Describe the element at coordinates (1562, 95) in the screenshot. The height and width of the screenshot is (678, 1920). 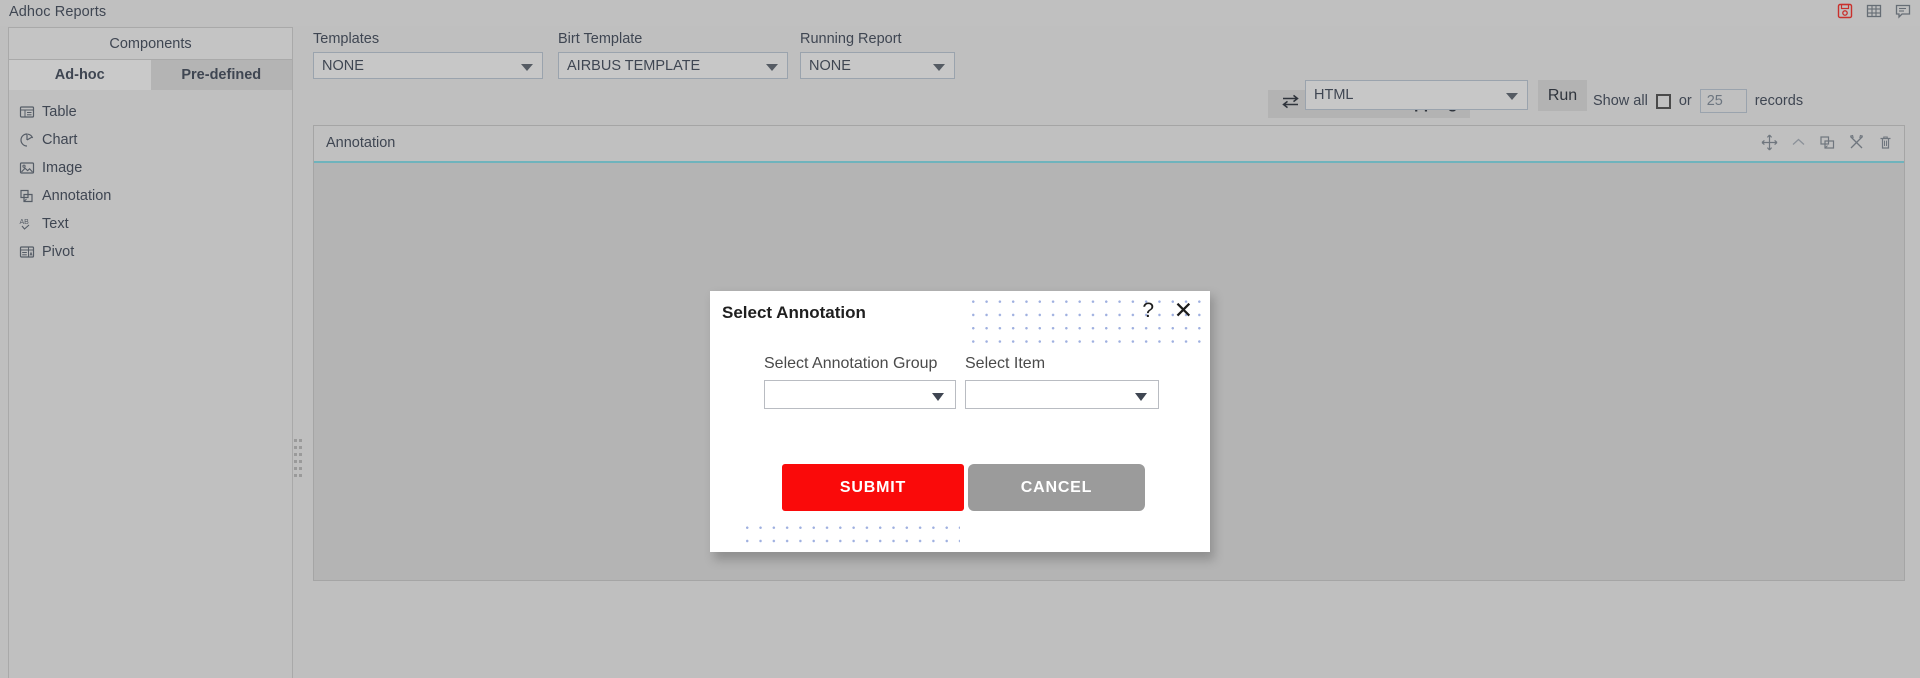
I see `run-button: Run` at that location.